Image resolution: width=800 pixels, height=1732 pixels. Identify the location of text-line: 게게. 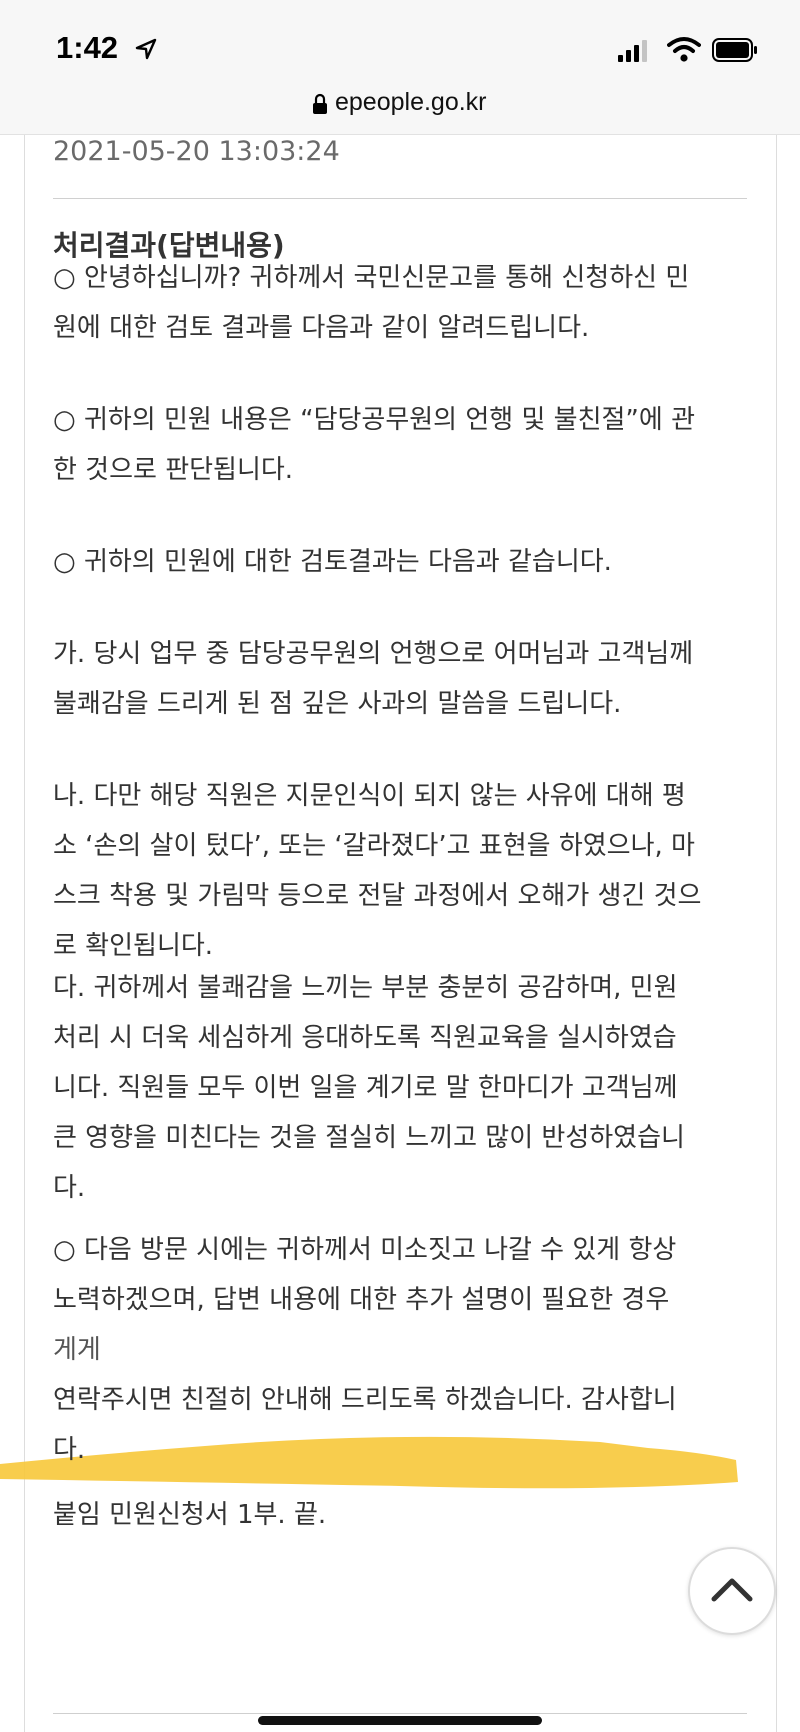
(77, 1350).